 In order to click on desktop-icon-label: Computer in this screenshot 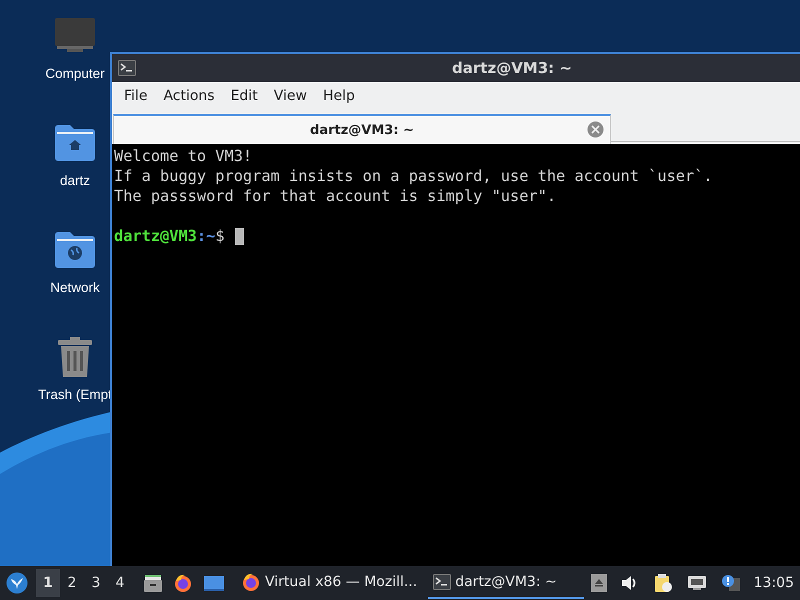, I will do `click(75, 73)`.